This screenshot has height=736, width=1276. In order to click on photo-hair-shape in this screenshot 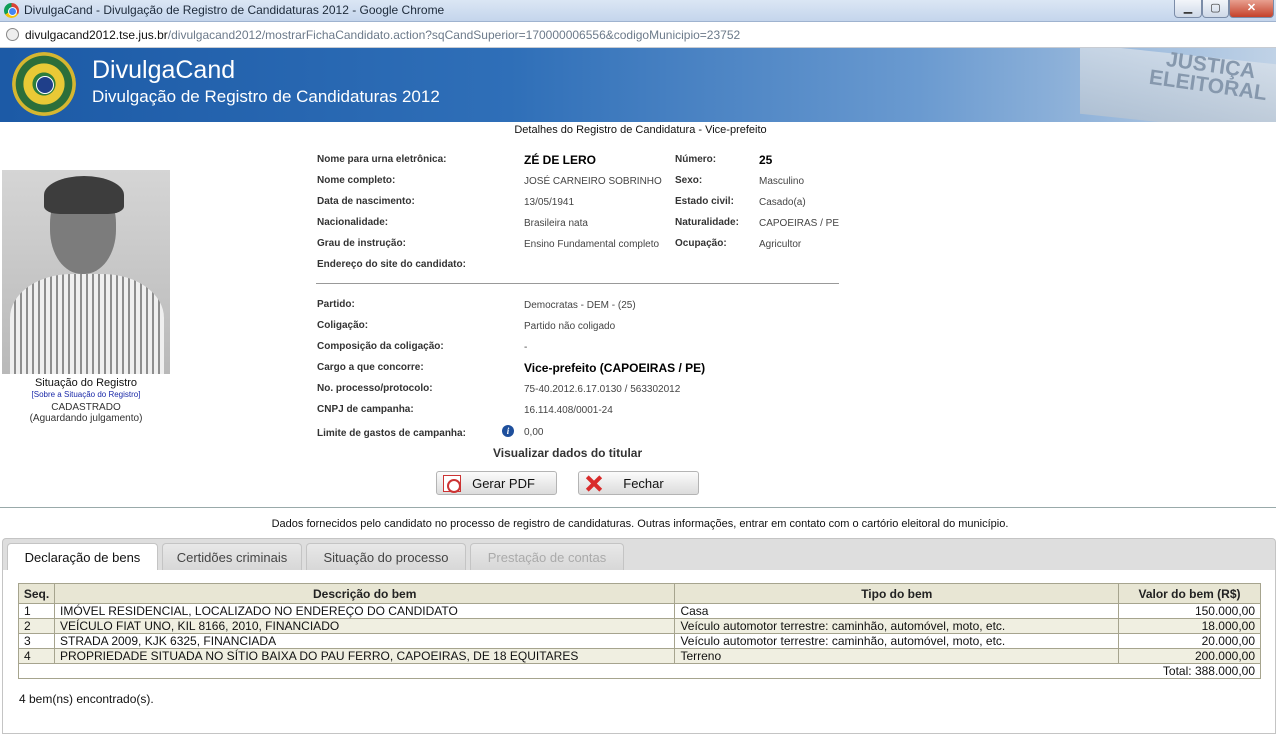, I will do `click(84, 195)`.